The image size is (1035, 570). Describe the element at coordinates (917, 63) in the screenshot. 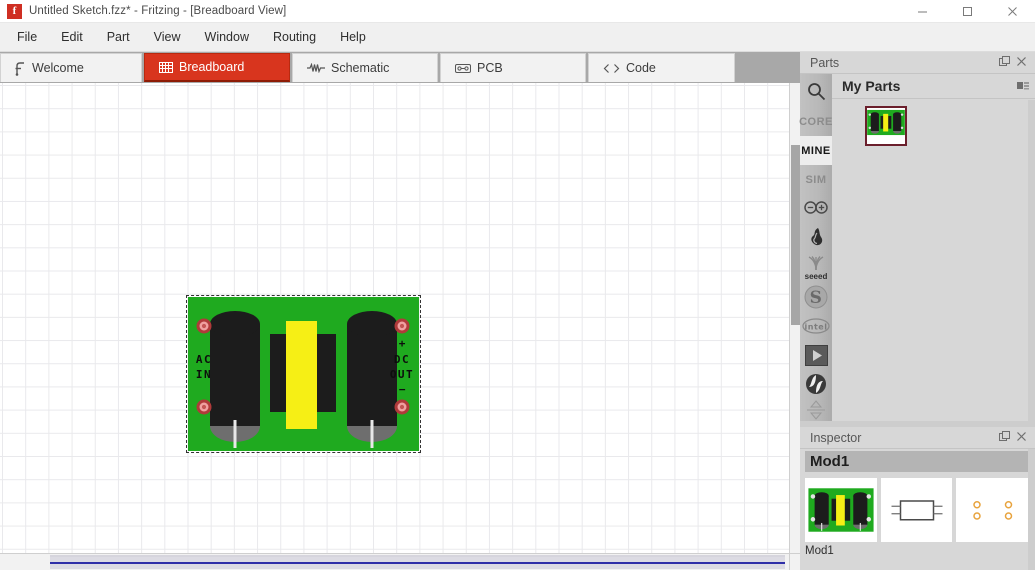

I see `parts-panel-header: Parts` at that location.